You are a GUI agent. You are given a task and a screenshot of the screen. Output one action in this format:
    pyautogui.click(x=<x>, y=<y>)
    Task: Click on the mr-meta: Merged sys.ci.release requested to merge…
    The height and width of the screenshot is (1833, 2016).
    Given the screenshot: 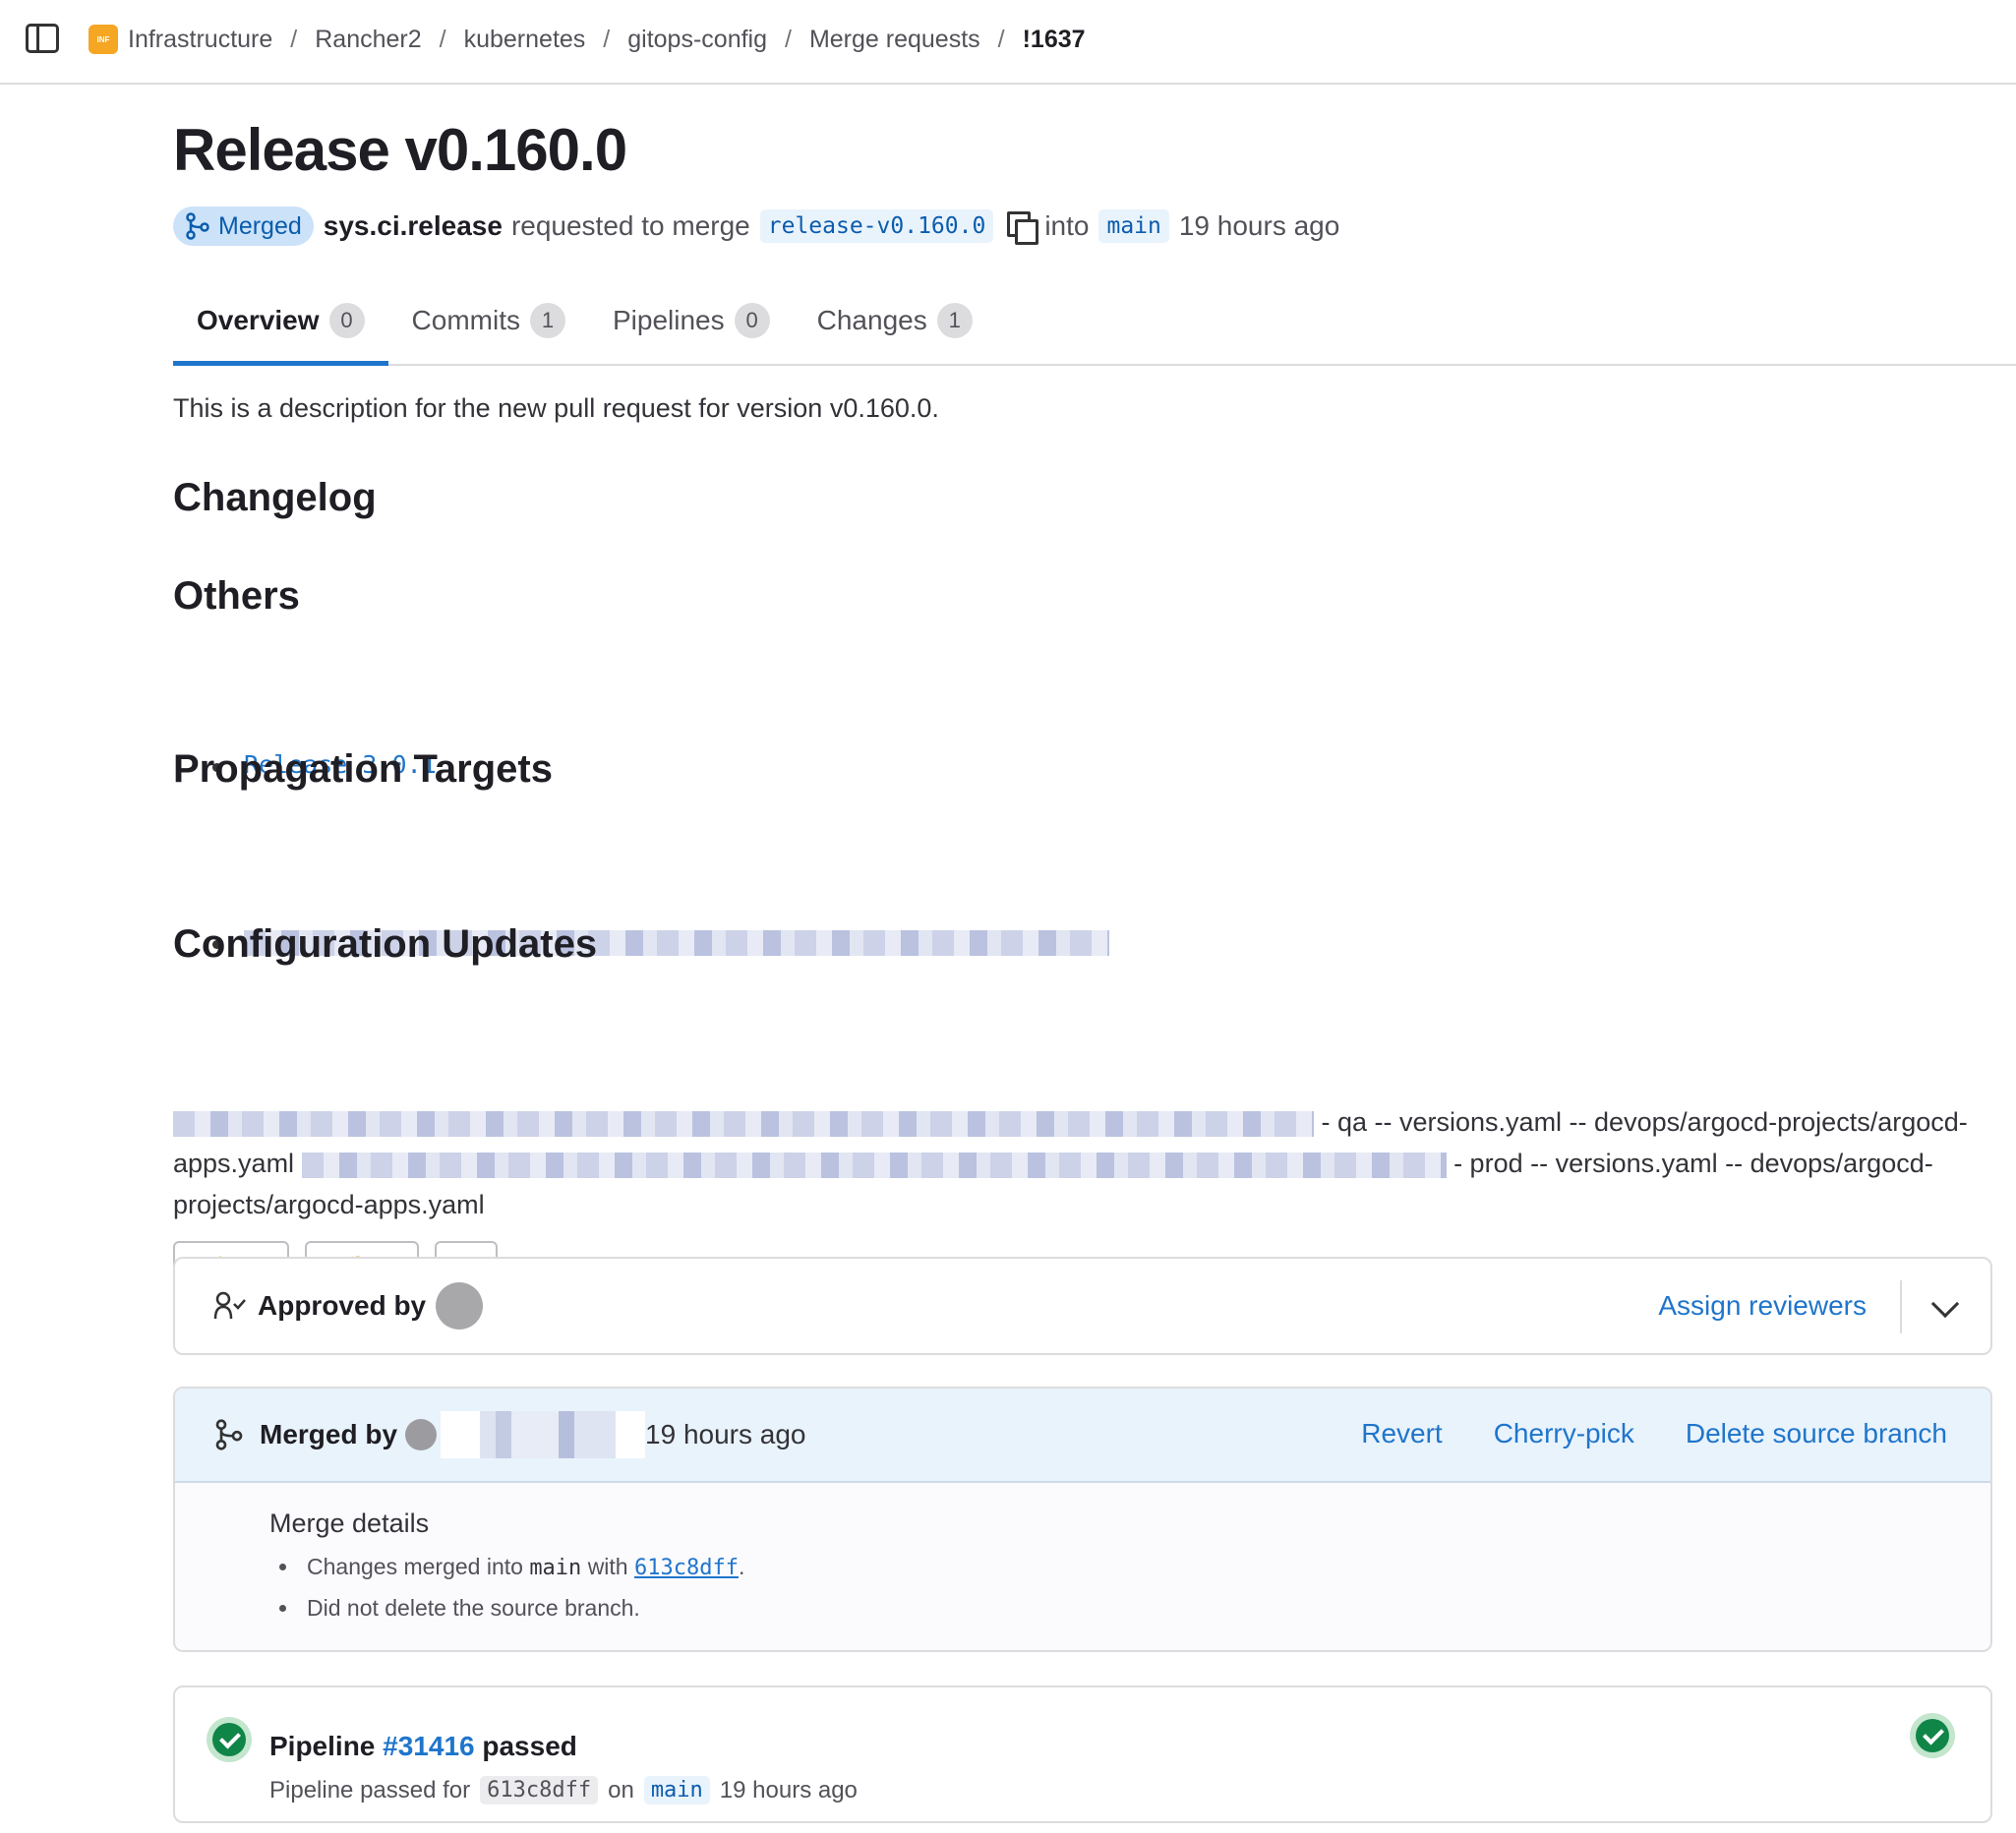 What is the action you would take?
    pyautogui.click(x=756, y=226)
    